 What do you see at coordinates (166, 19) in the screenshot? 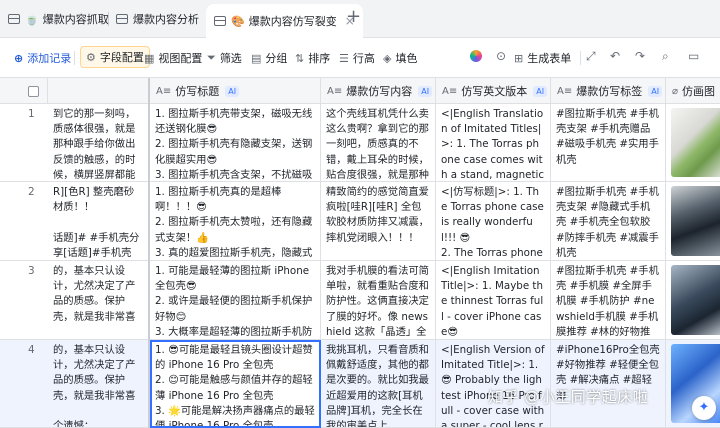
I see `tab-label: 爆款内容分析` at bounding box center [166, 19].